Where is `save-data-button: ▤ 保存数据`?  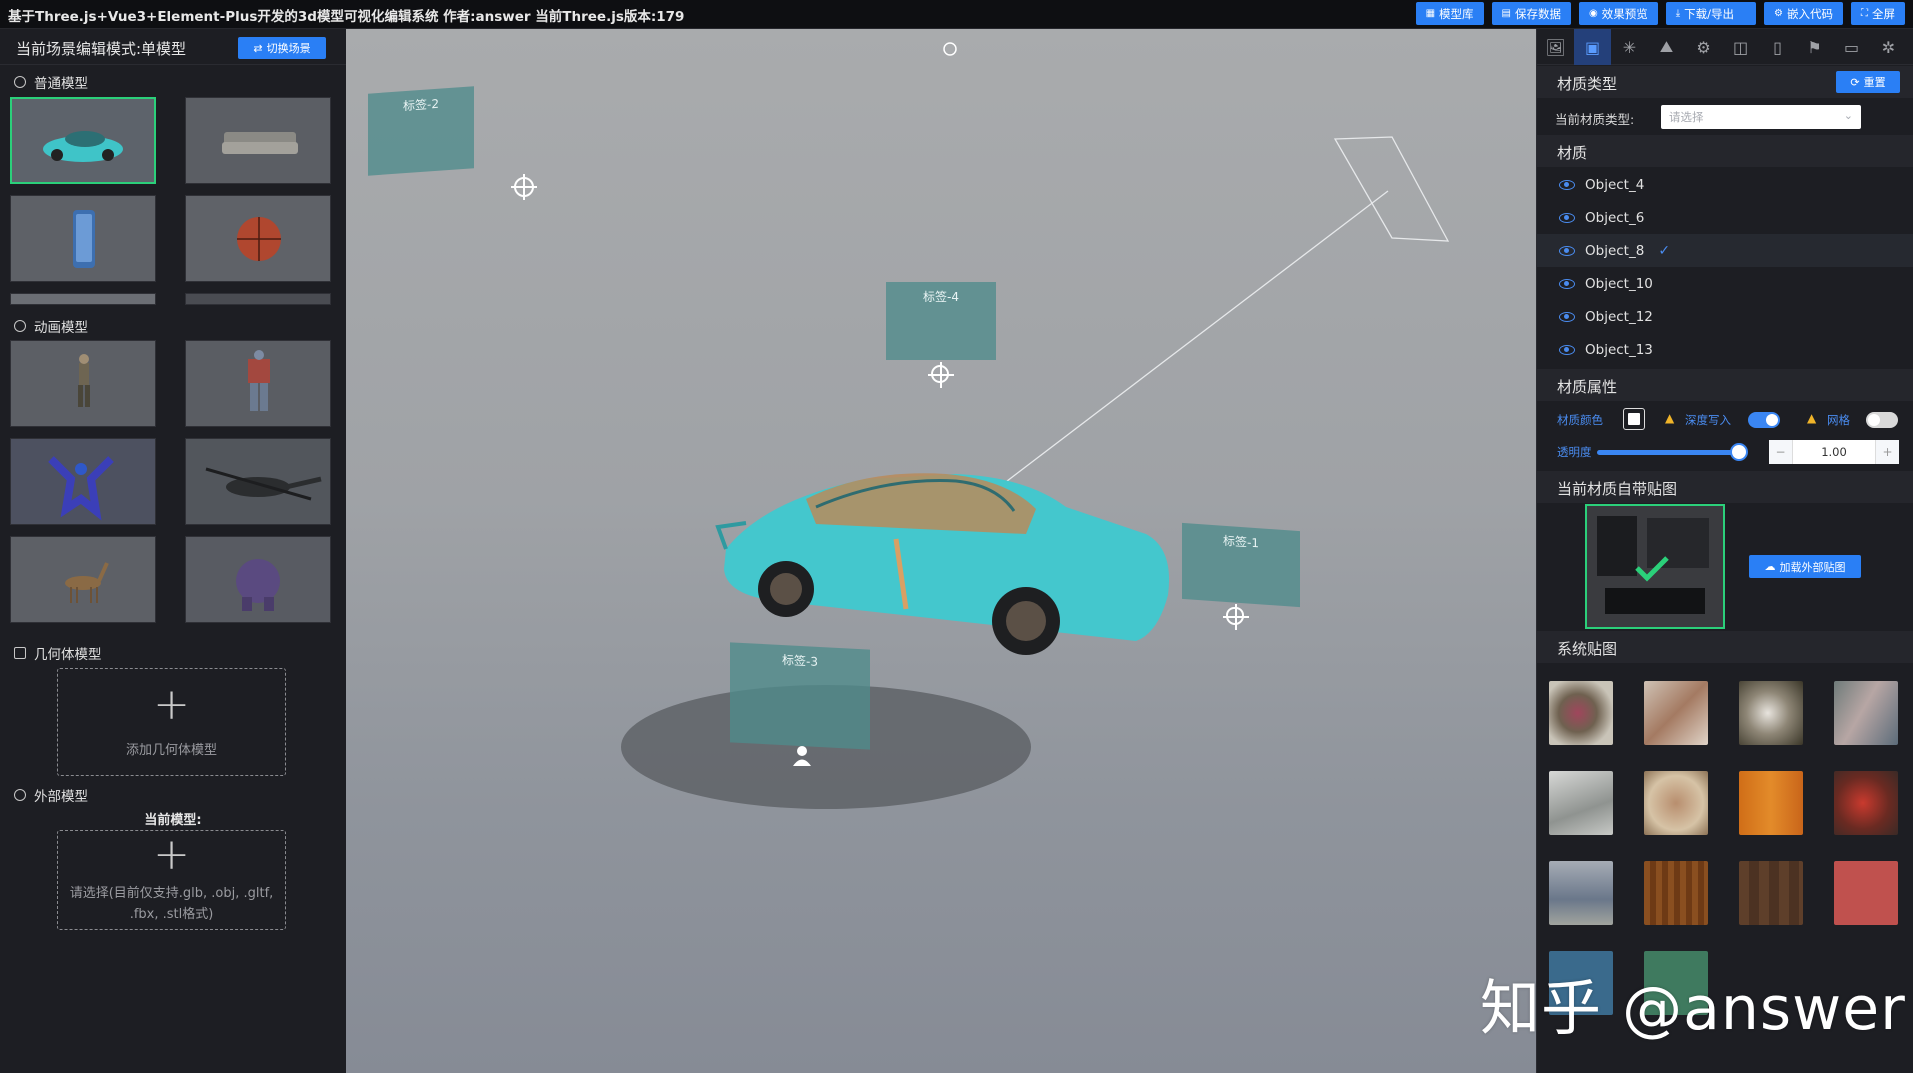
save-data-button: ▤ 保存数据 is located at coordinates (1531, 13).